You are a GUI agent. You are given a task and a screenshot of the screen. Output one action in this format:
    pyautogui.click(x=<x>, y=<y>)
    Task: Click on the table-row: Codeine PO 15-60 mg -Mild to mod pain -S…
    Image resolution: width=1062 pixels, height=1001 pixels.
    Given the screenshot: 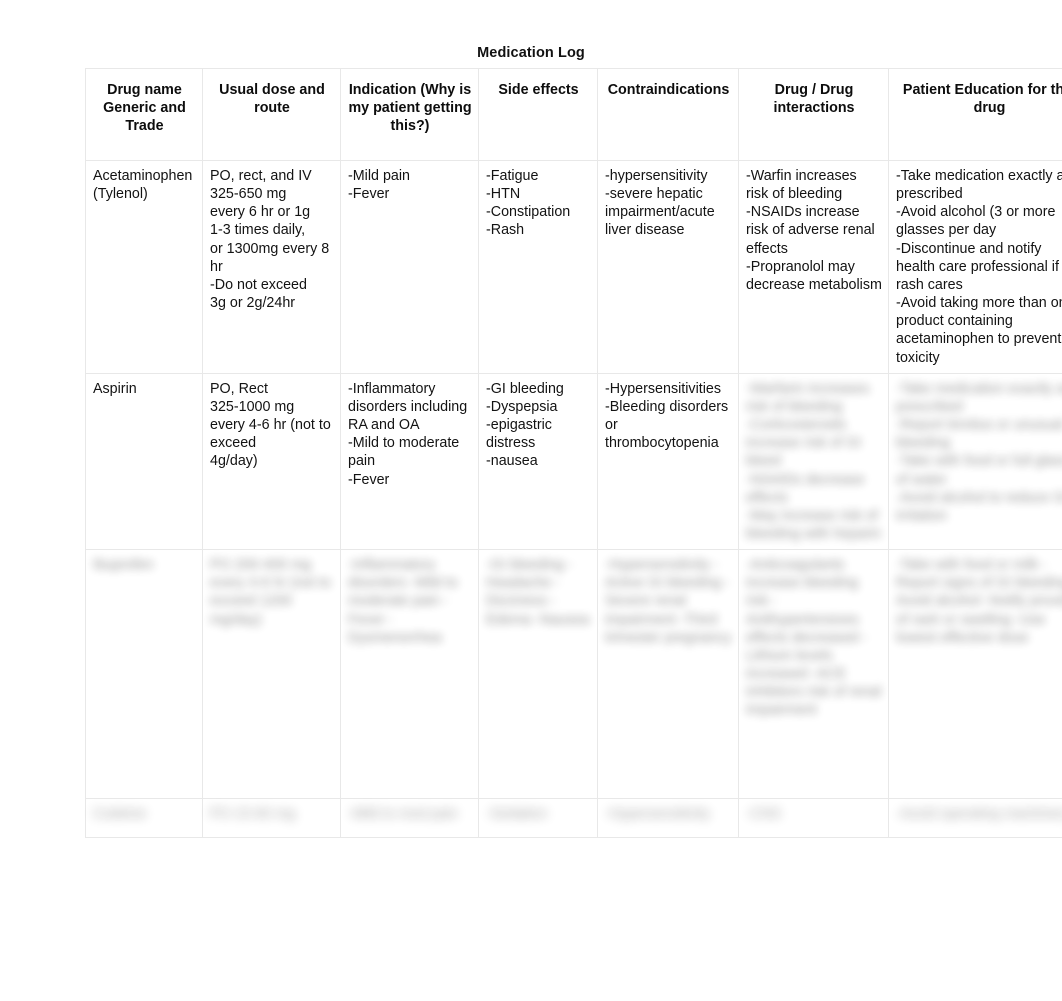 What is the action you would take?
    pyautogui.click(x=573, y=818)
    